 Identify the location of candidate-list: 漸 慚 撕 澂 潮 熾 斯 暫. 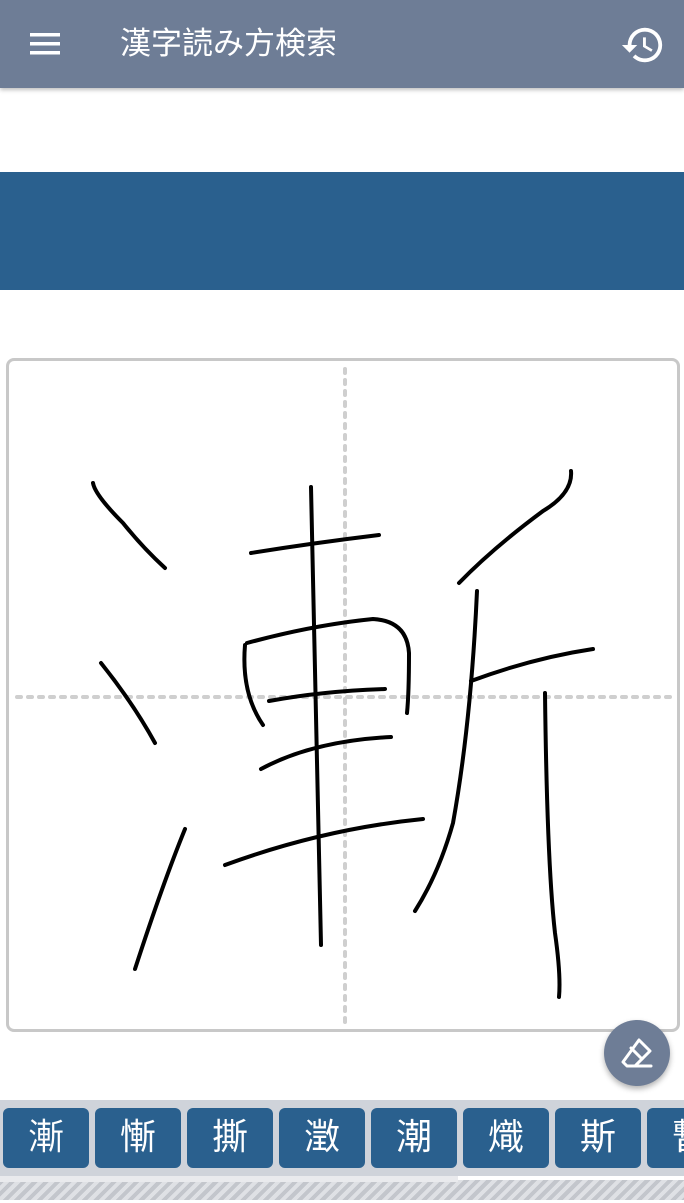
(343, 1138).